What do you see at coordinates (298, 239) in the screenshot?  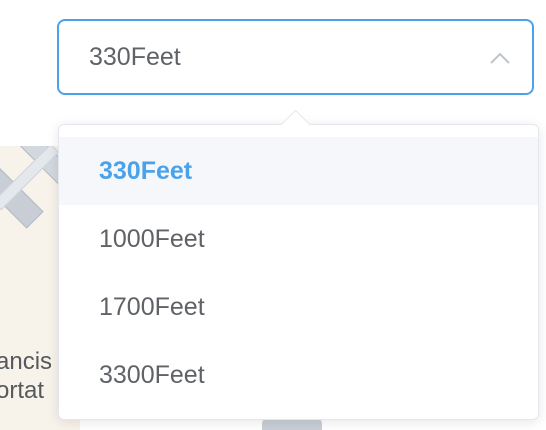 I see `option-1000feet: 1000Feet` at bounding box center [298, 239].